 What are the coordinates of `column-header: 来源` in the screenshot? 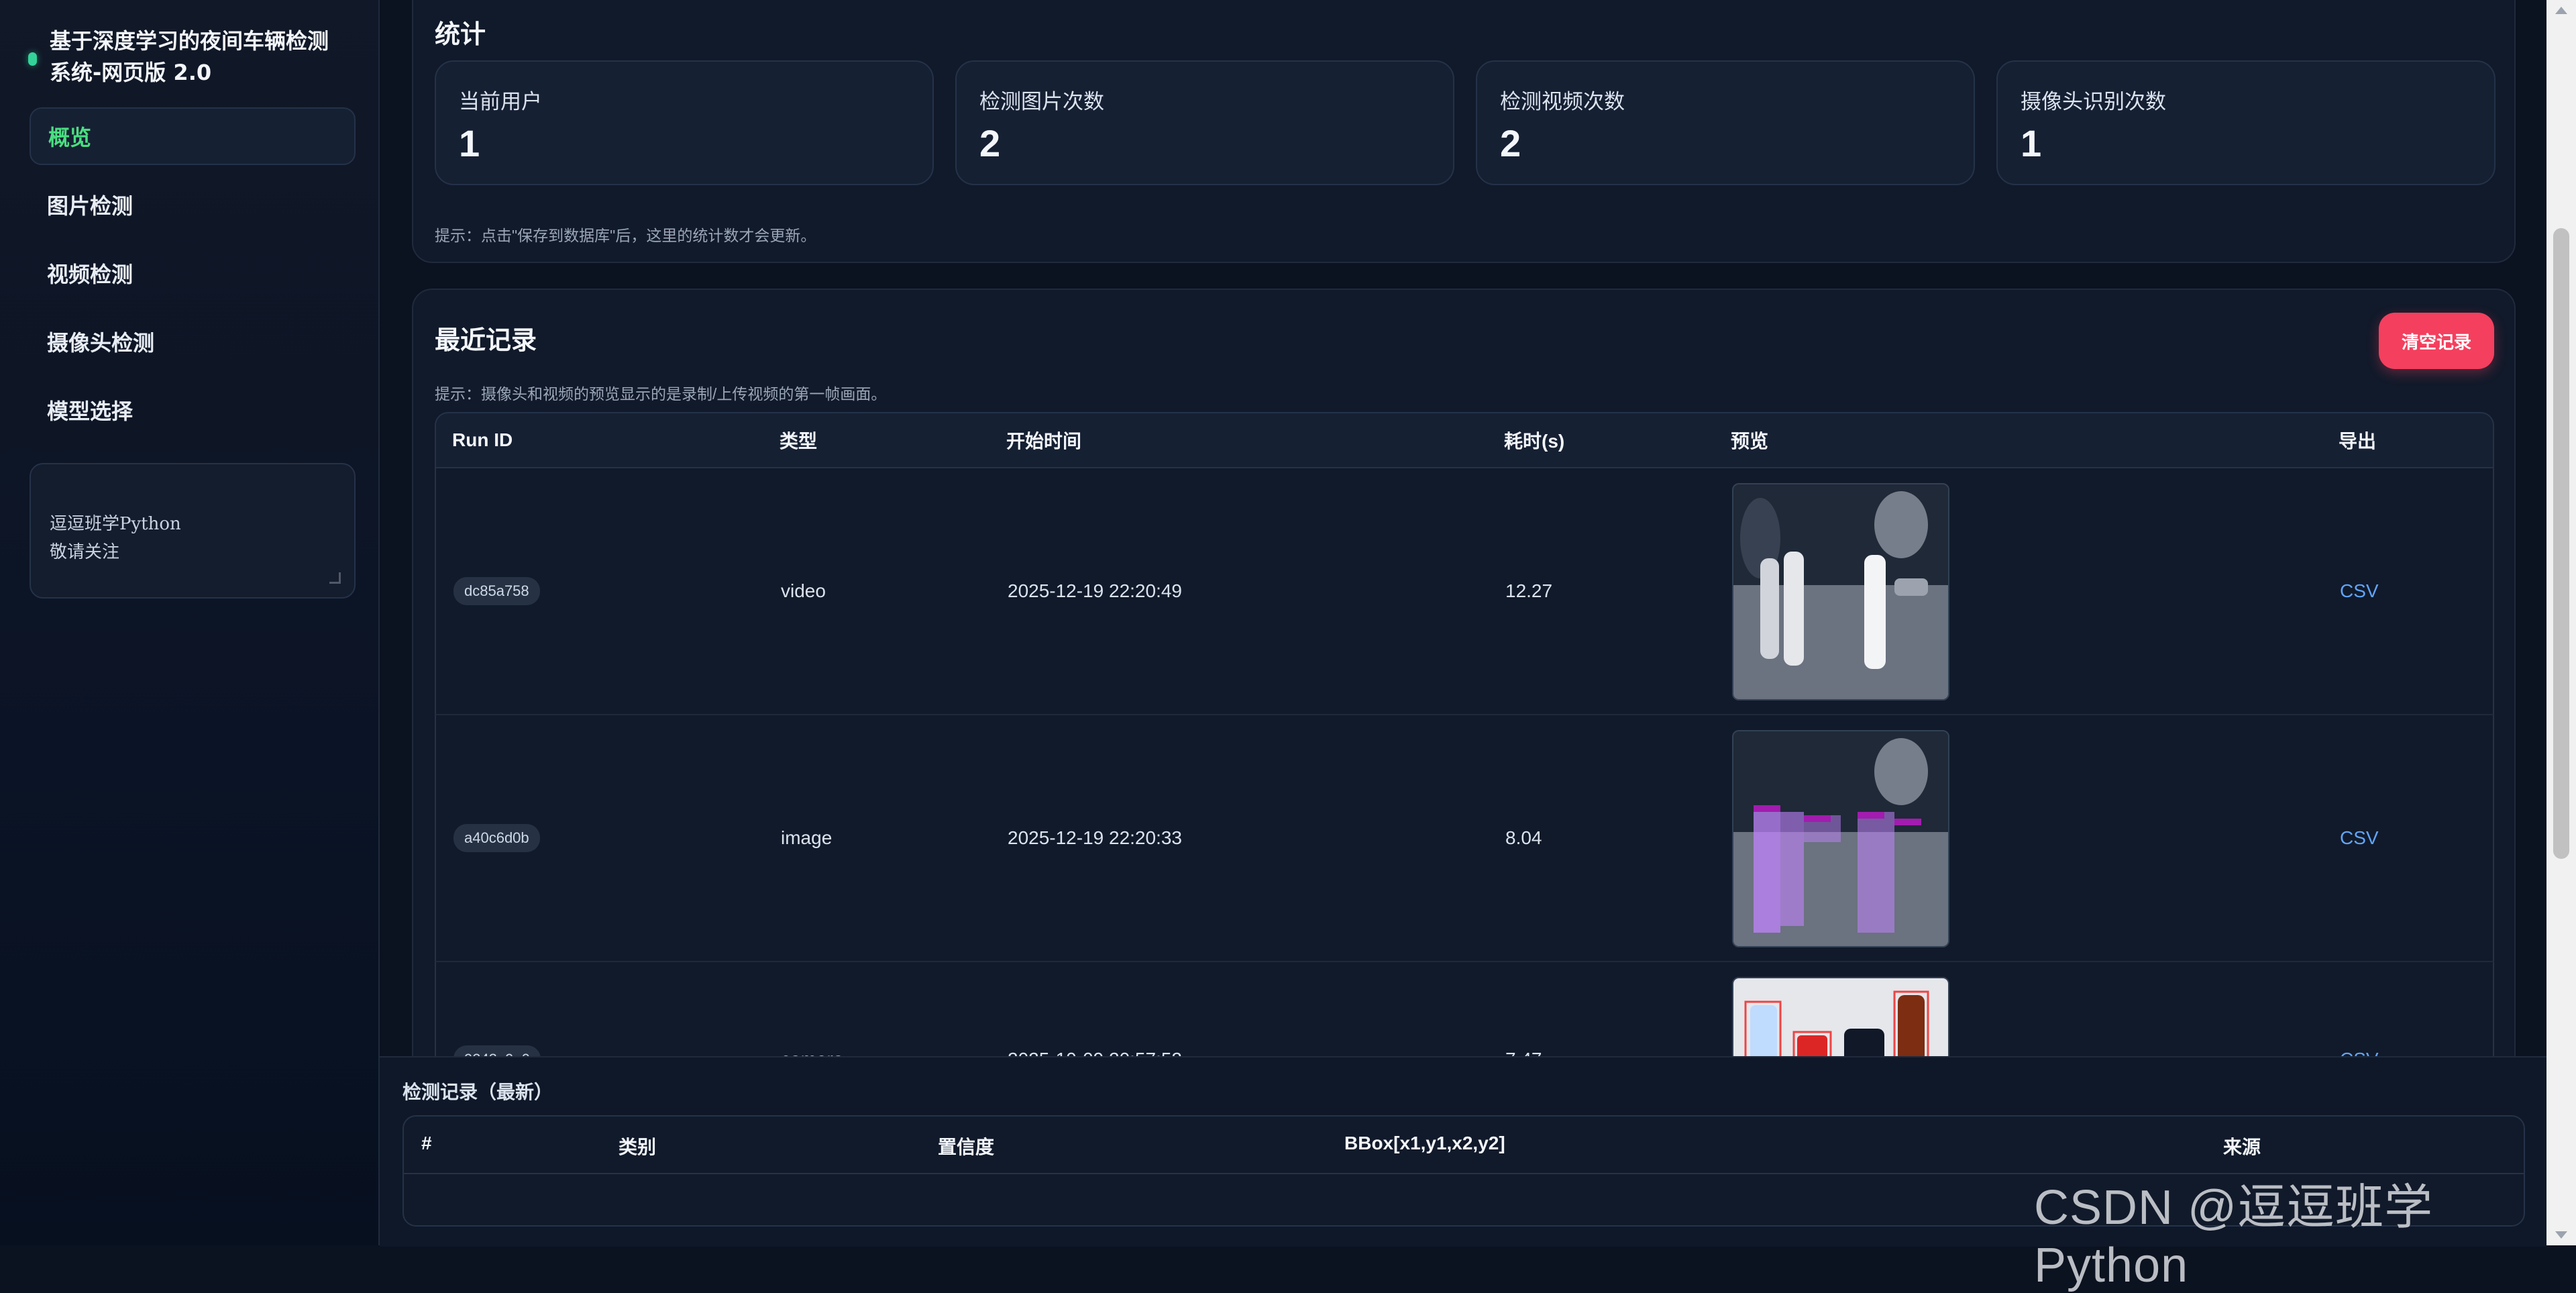 It's located at (2242, 1147).